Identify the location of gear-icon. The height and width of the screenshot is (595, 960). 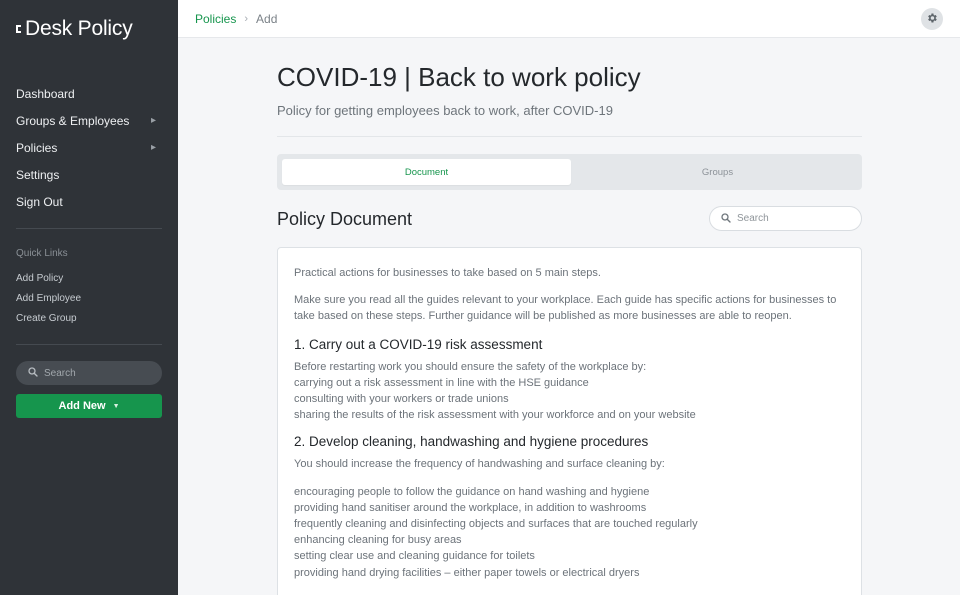
(932, 19).